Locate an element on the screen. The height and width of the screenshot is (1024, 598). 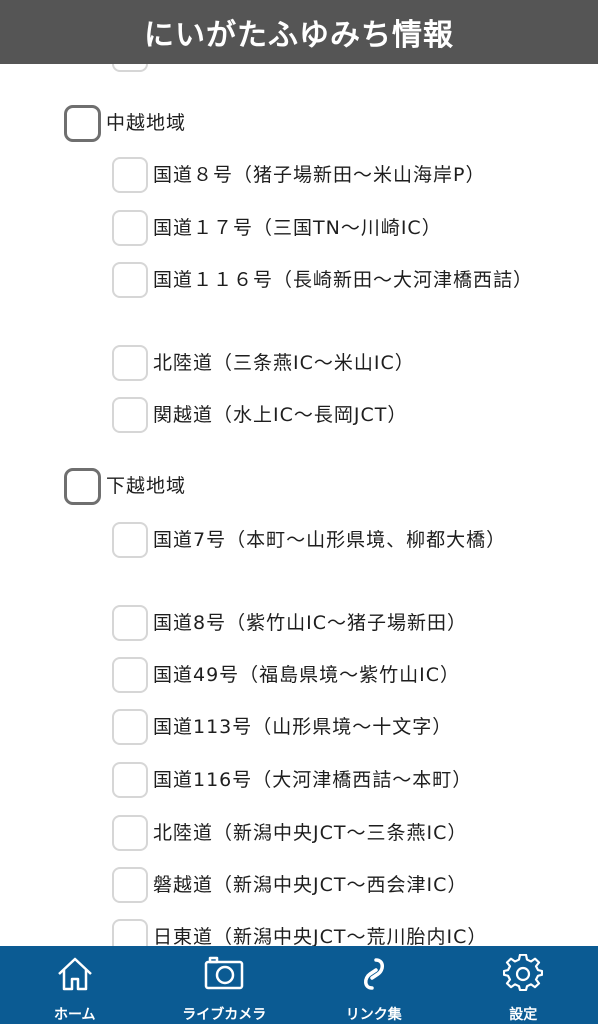
road-label: 国道49号（福島県境〜紫竹山IC） is located at coordinates (307, 675).